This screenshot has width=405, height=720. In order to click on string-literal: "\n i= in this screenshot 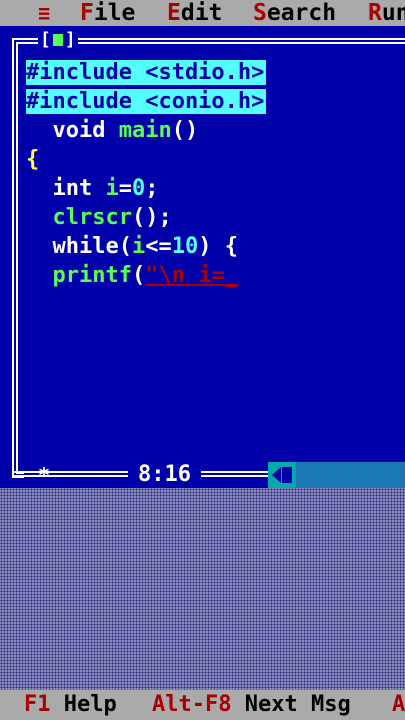, I will do `click(185, 275)`.